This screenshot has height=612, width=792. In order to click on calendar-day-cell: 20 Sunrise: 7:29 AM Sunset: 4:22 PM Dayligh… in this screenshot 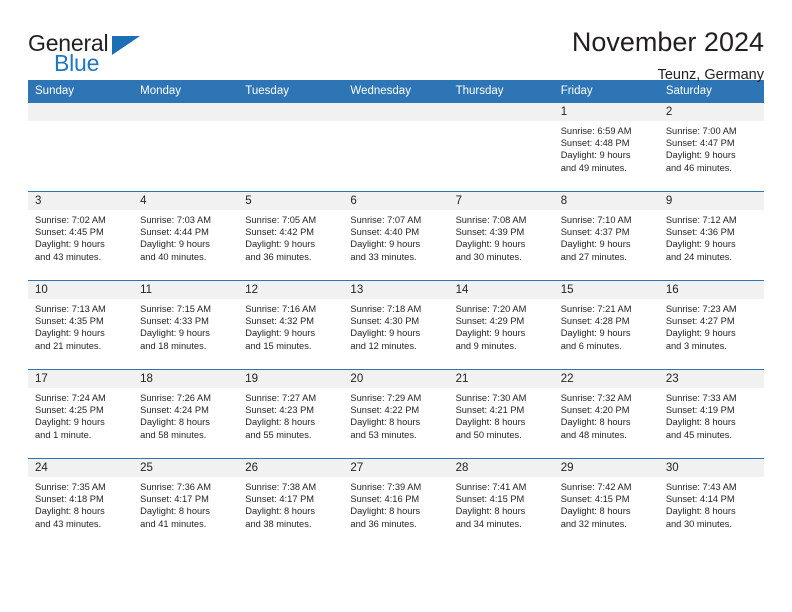, I will do `click(396, 414)`.